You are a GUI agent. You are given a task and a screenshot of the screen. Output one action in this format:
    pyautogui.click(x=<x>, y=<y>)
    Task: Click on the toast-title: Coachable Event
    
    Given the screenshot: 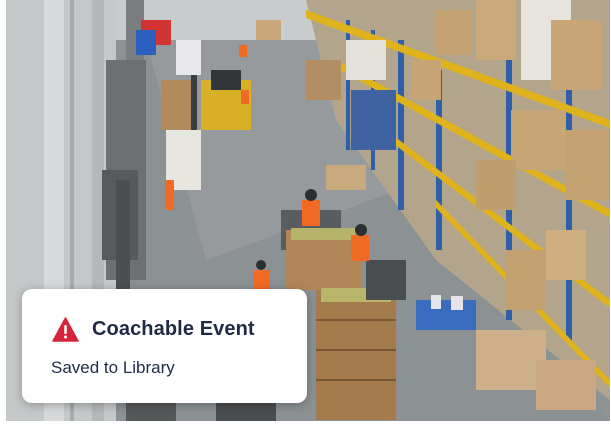 What is the action you would take?
    pyautogui.click(x=173, y=329)
    